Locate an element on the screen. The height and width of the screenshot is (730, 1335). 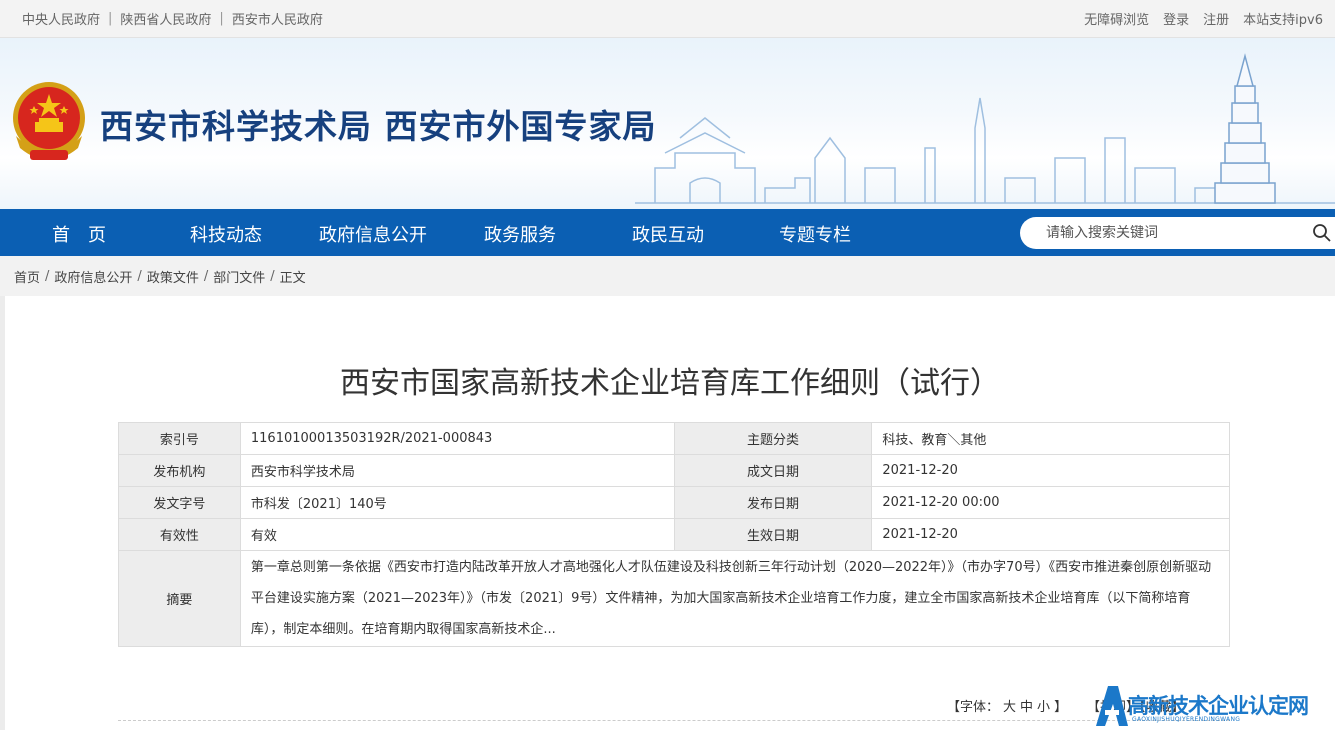
font-small-button: 小 is located at coordinates (1043, 707).